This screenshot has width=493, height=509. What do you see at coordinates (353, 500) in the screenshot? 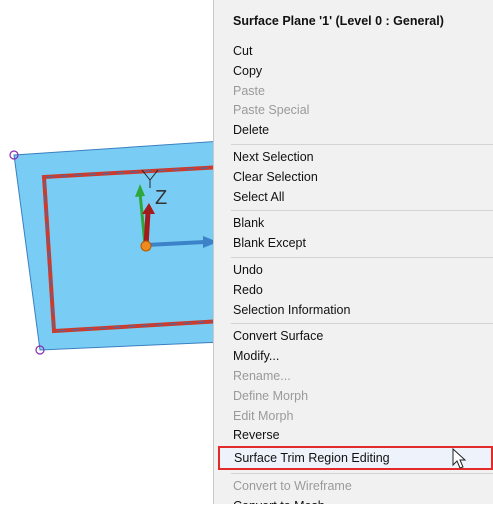
I see `menu-item-convert-to-mesh: Convert to Mesh` at bounding box center [353, 500].